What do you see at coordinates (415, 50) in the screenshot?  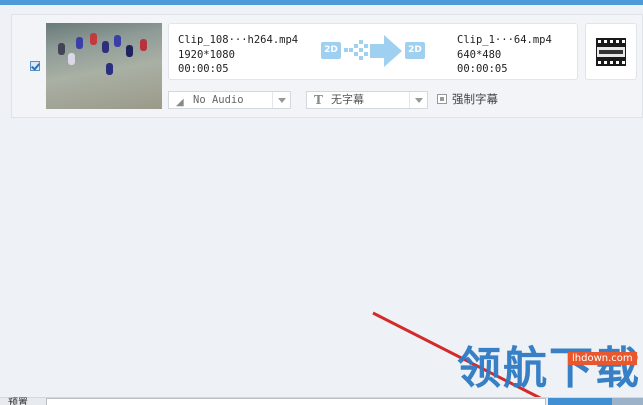 I see `output-2d-badge: 2D` at bounding box center [415, 50].